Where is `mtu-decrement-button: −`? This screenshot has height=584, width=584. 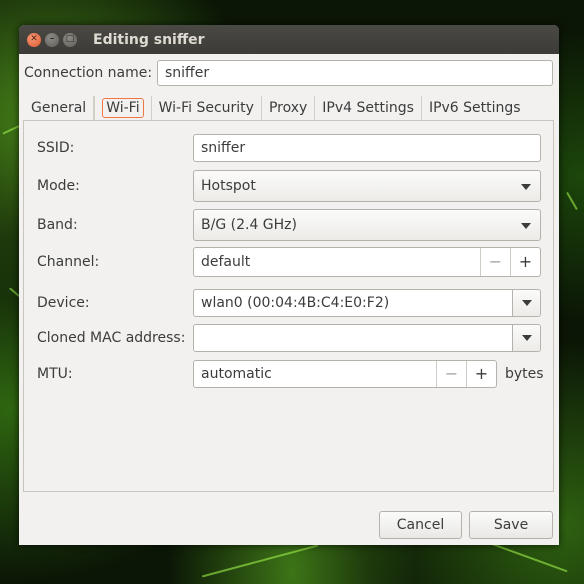 mtu-decrement-button: − is located at coordinates (451, 374).